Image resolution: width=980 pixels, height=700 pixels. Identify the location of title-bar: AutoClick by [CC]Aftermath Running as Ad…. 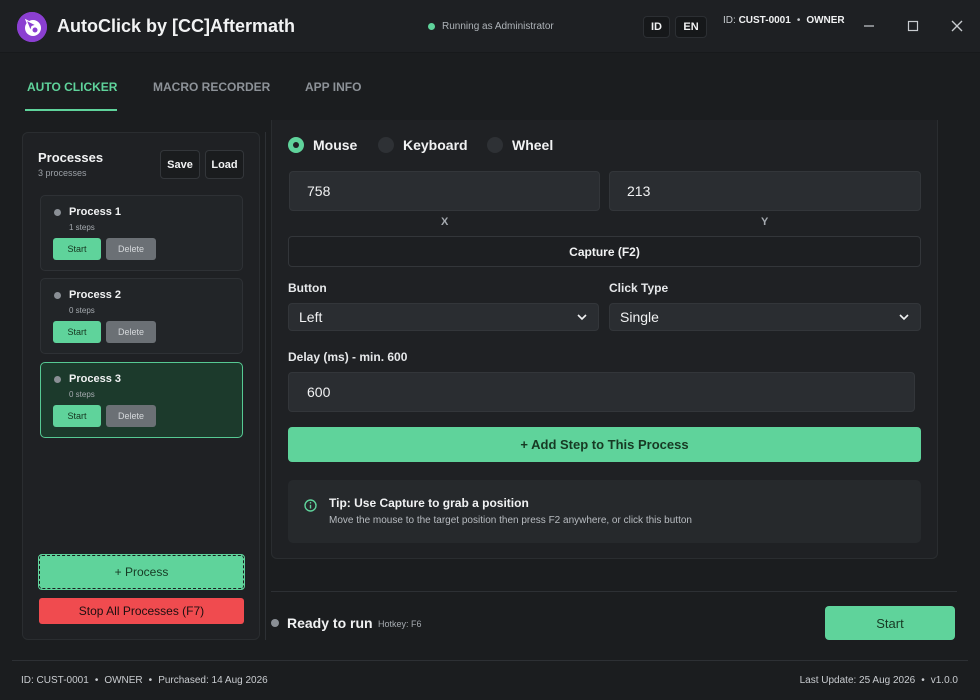
(490, 26).